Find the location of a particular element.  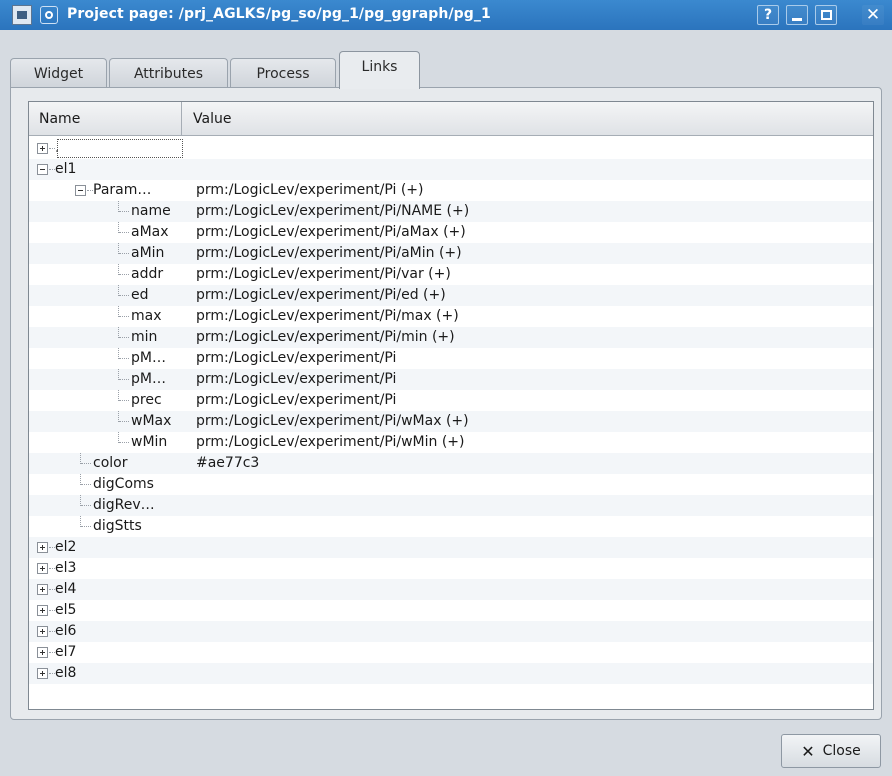

tree-row-name: digStts is located at coordinates (117, 526).